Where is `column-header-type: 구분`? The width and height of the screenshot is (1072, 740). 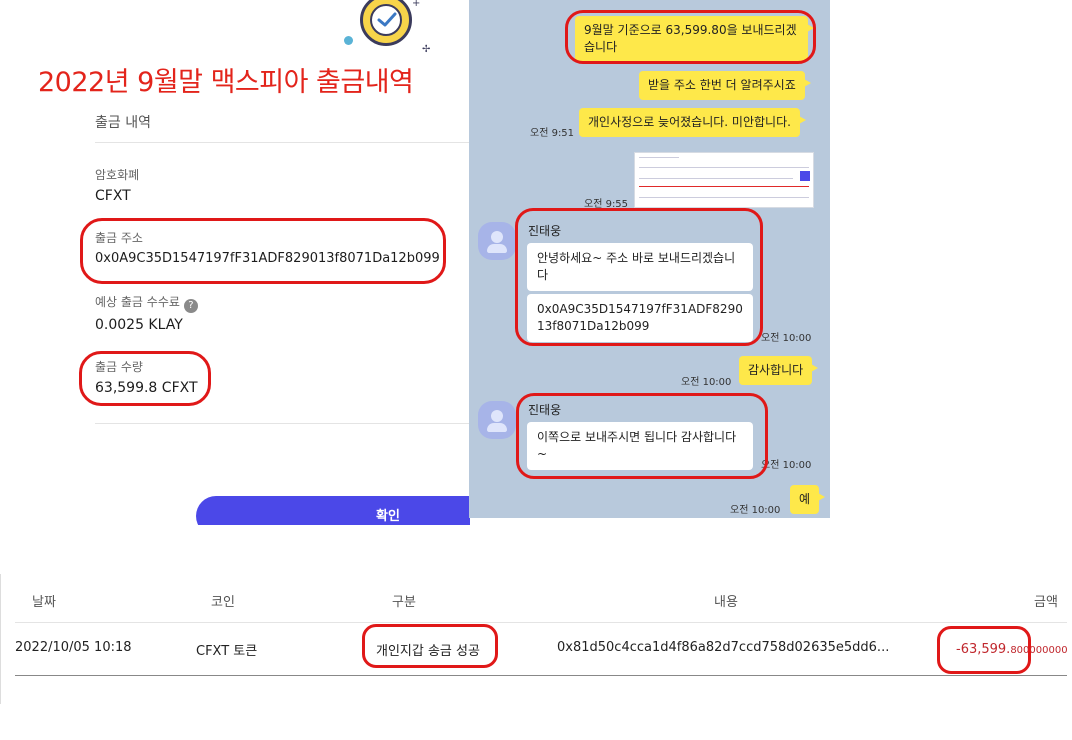 column-header-type: 구분 is located at coordinates (404, 600).